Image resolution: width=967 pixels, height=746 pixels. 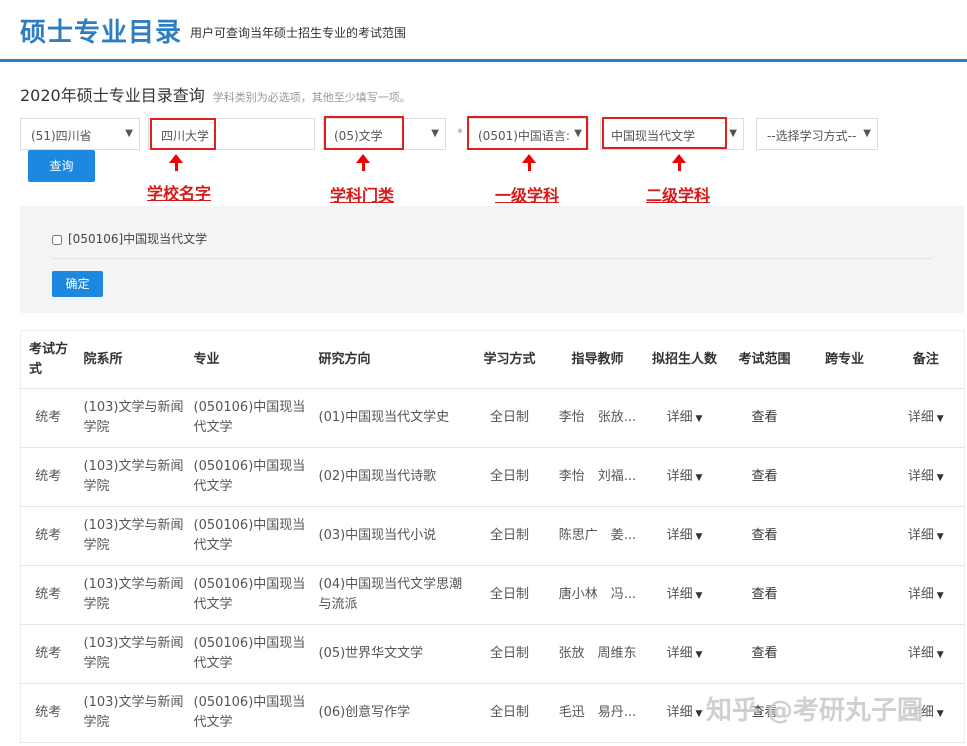 I want to click on province-select: (51)四川省 ▼, so click(x=80, y=134).